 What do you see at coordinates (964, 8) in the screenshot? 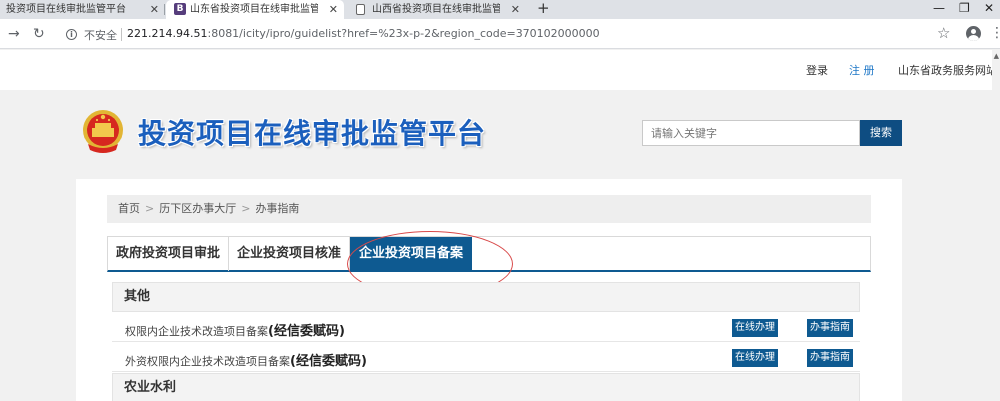
I see `restore-icon: ❐` at bounding box center [964, 8].